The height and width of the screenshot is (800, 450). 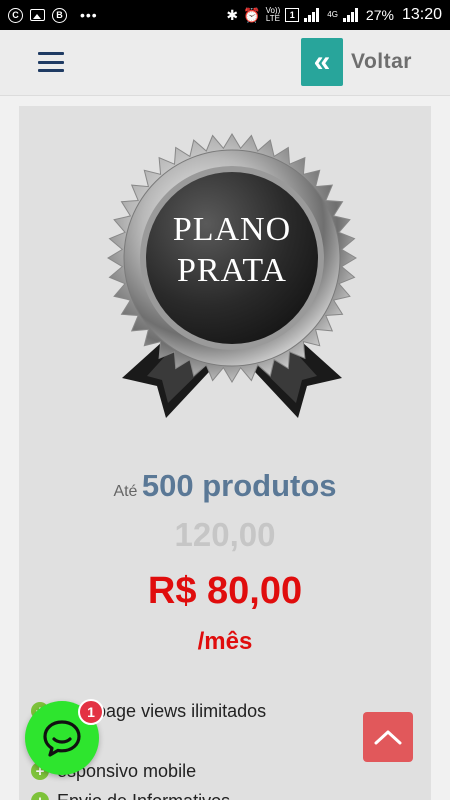 I want to click on signal-icon, so click(x=313, y=15).